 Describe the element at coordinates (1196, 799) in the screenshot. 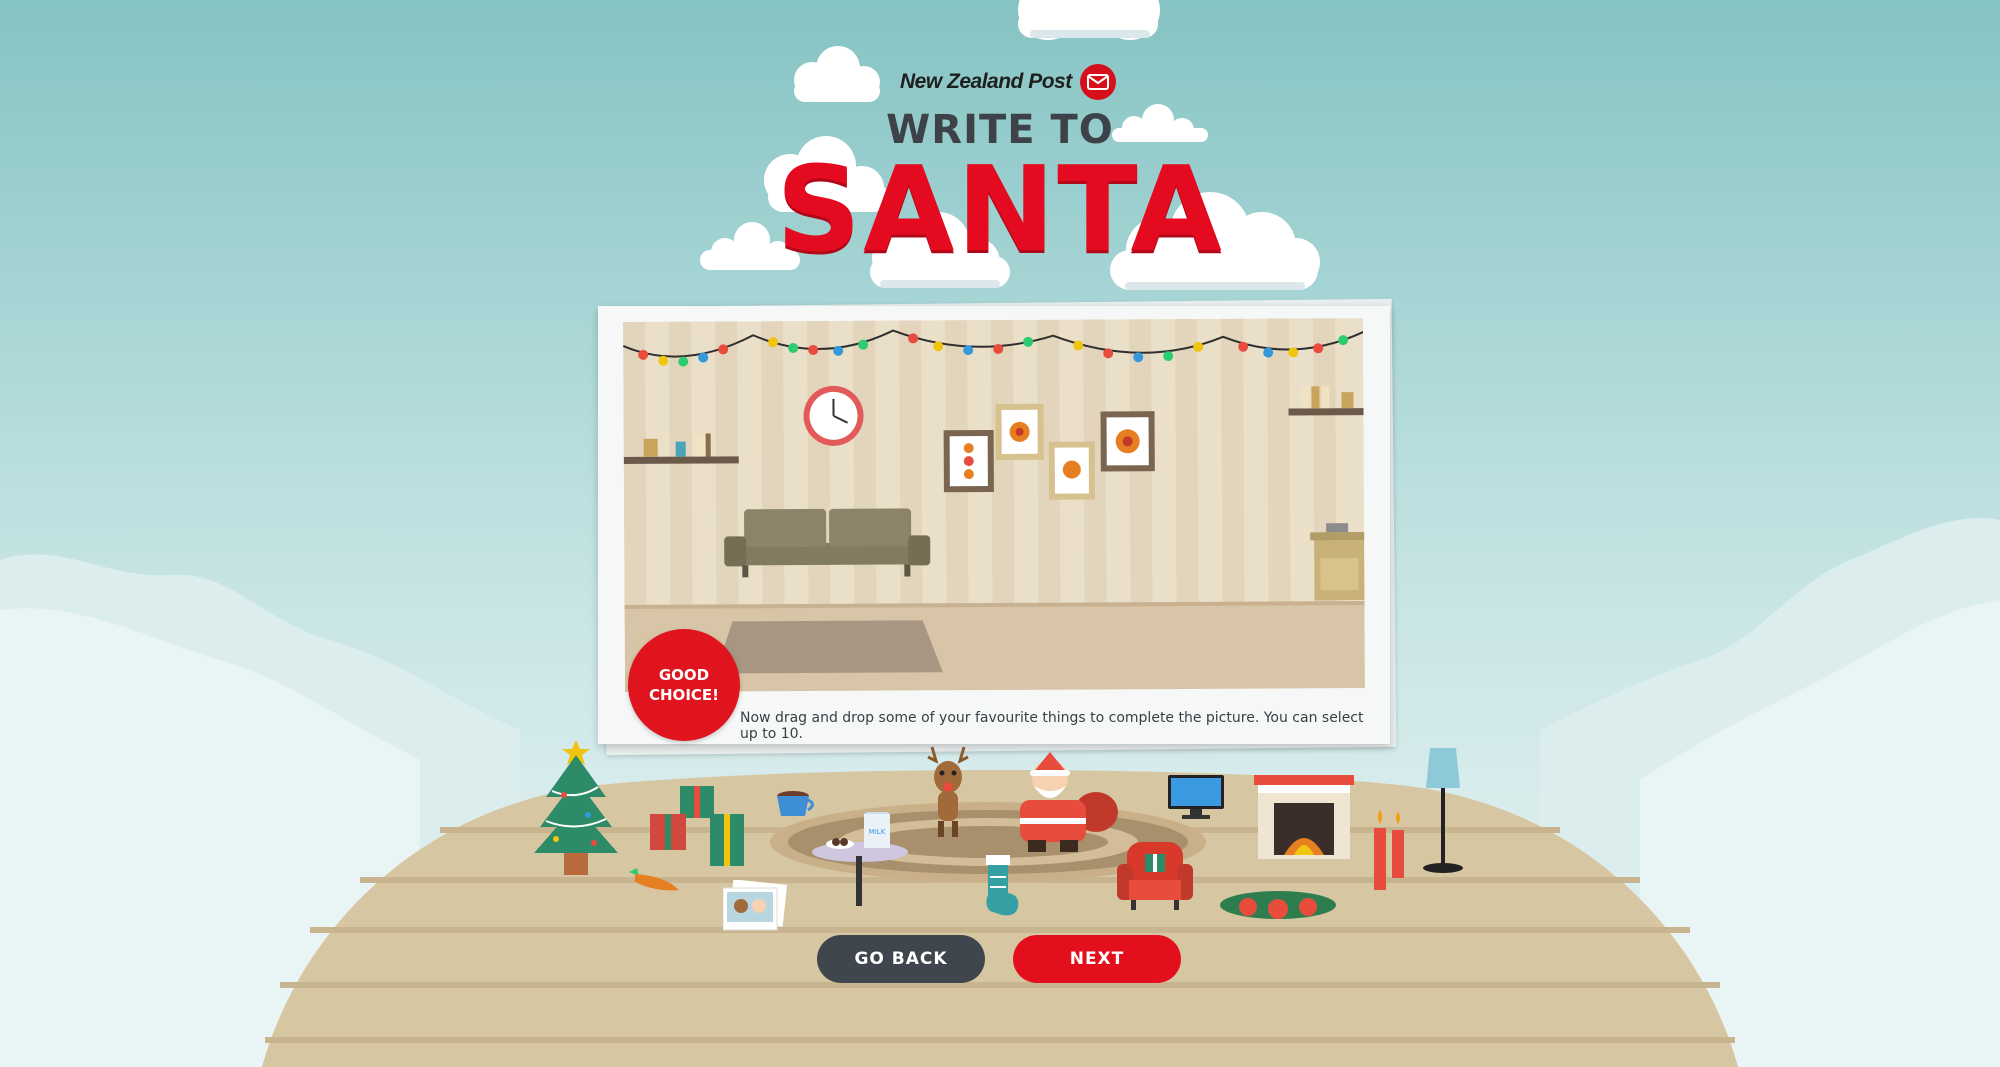

I see `tv-icon` at that location.